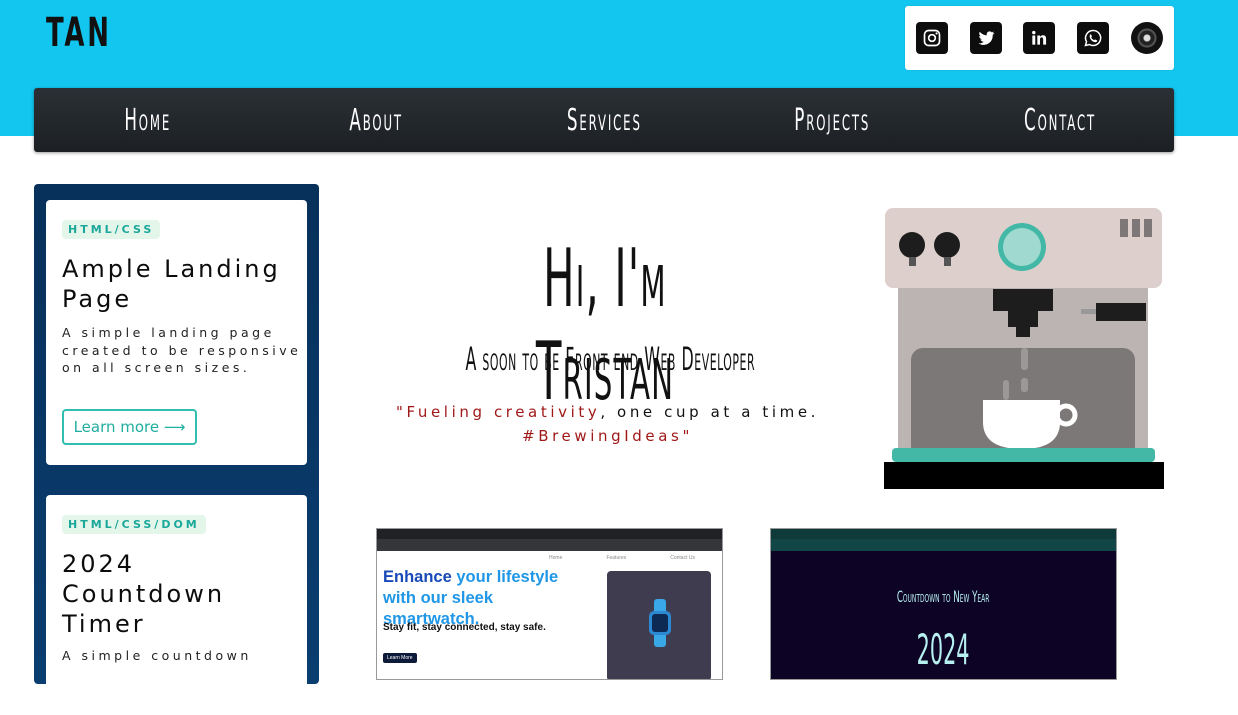  I want to click on site-logo: TAN, so click(79, 33).